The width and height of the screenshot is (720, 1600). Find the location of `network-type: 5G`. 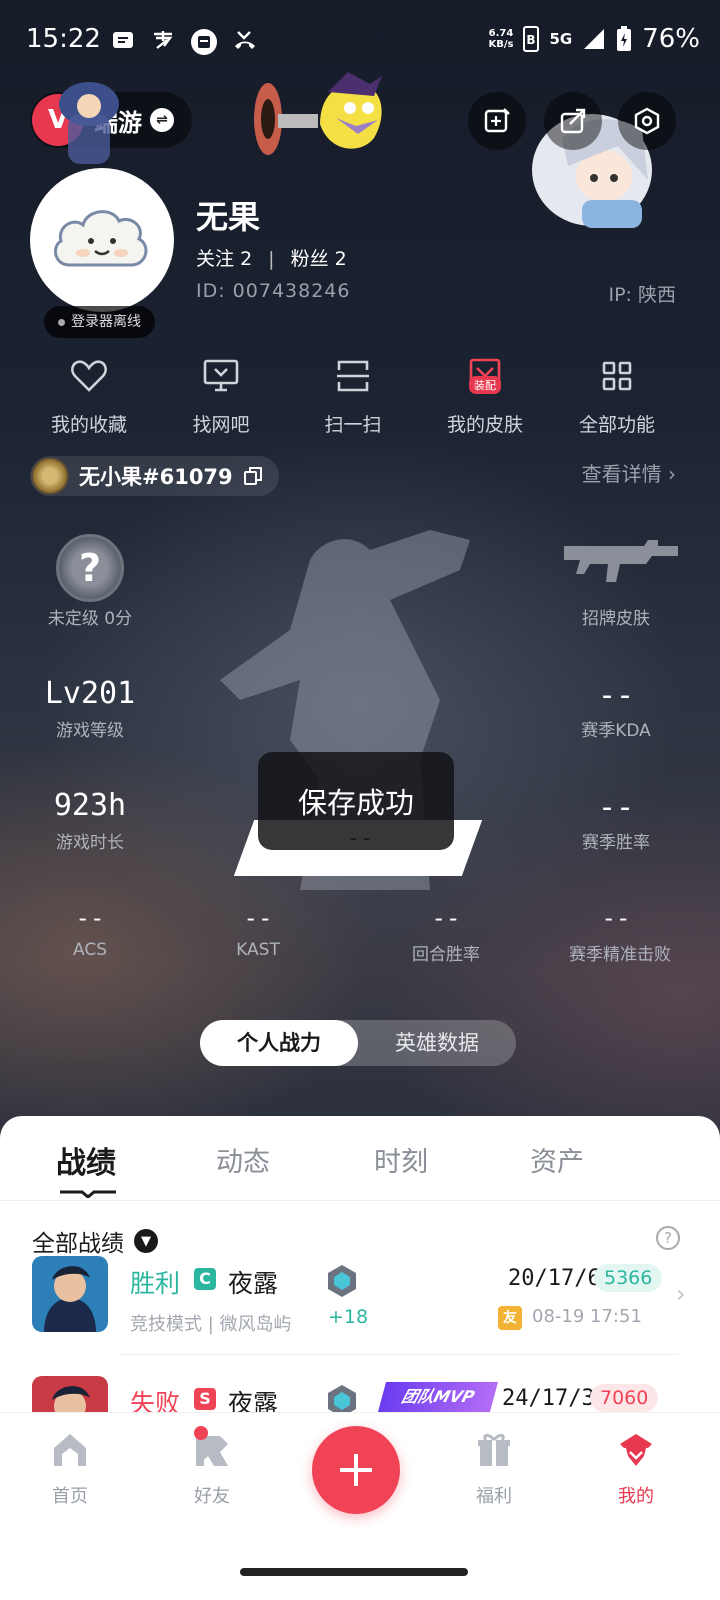

network-type: 5G is located at coordinates (561, 38).